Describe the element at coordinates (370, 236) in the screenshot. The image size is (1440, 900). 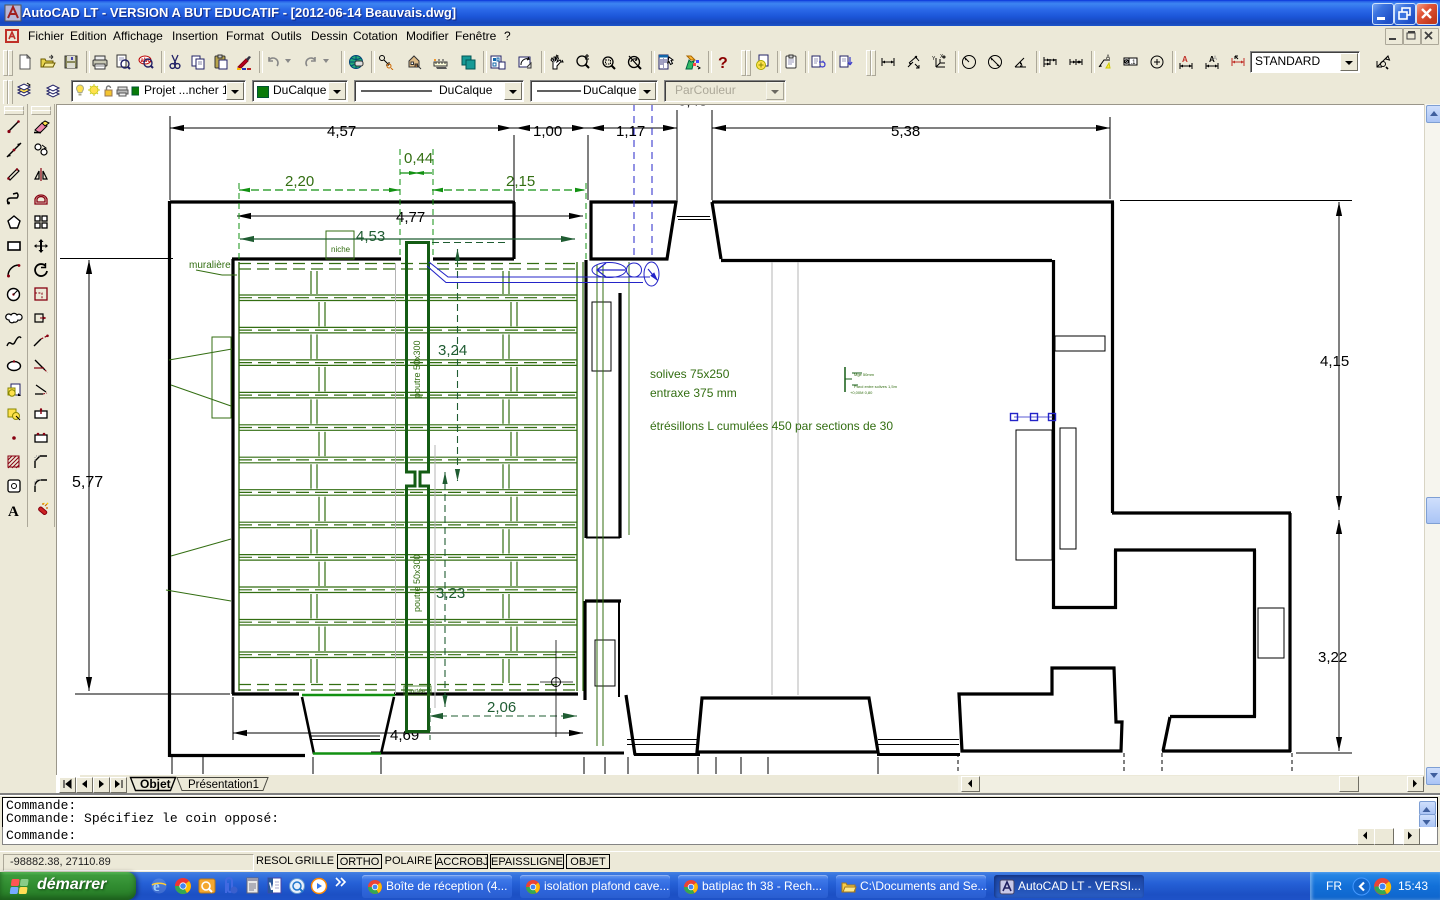
I see `svg-text: 4,53` at that location.